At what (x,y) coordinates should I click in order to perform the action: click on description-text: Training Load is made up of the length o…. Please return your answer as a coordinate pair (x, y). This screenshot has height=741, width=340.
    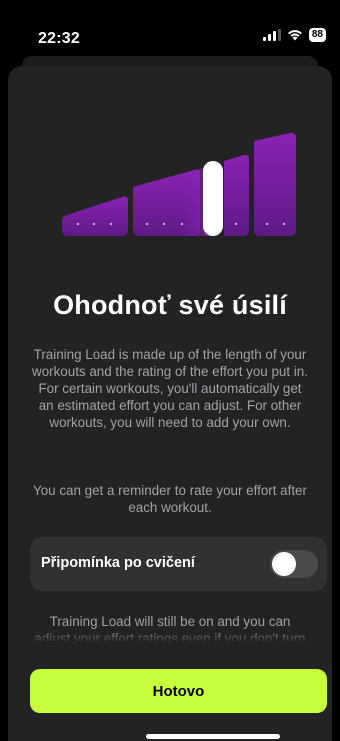
    Looking at the image, I should click on (170, 388).